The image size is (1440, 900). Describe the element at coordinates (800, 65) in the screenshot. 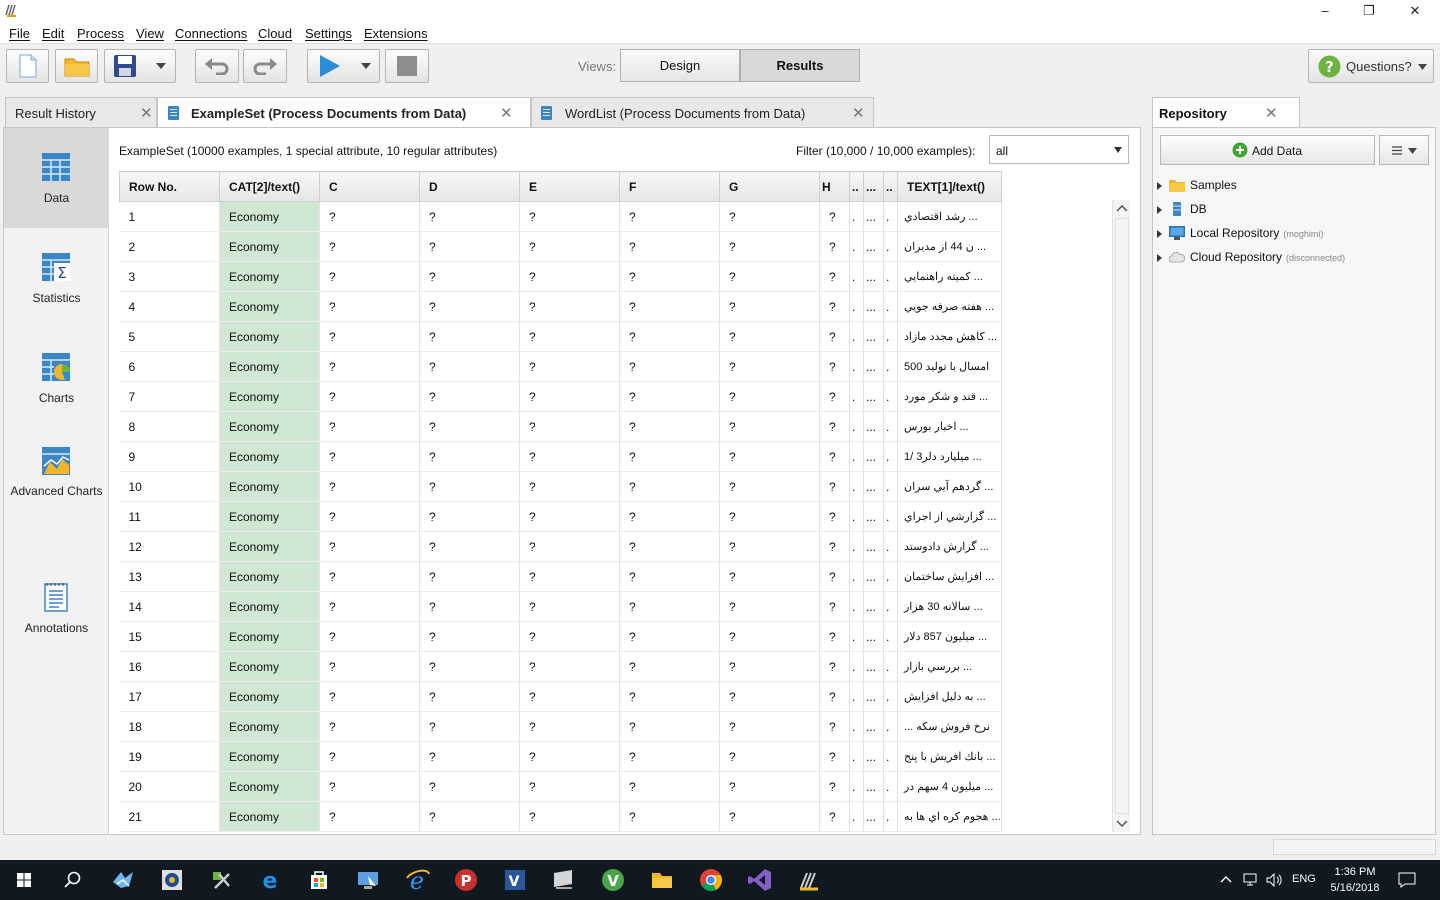

I see `results-view-button: Results` at that location.